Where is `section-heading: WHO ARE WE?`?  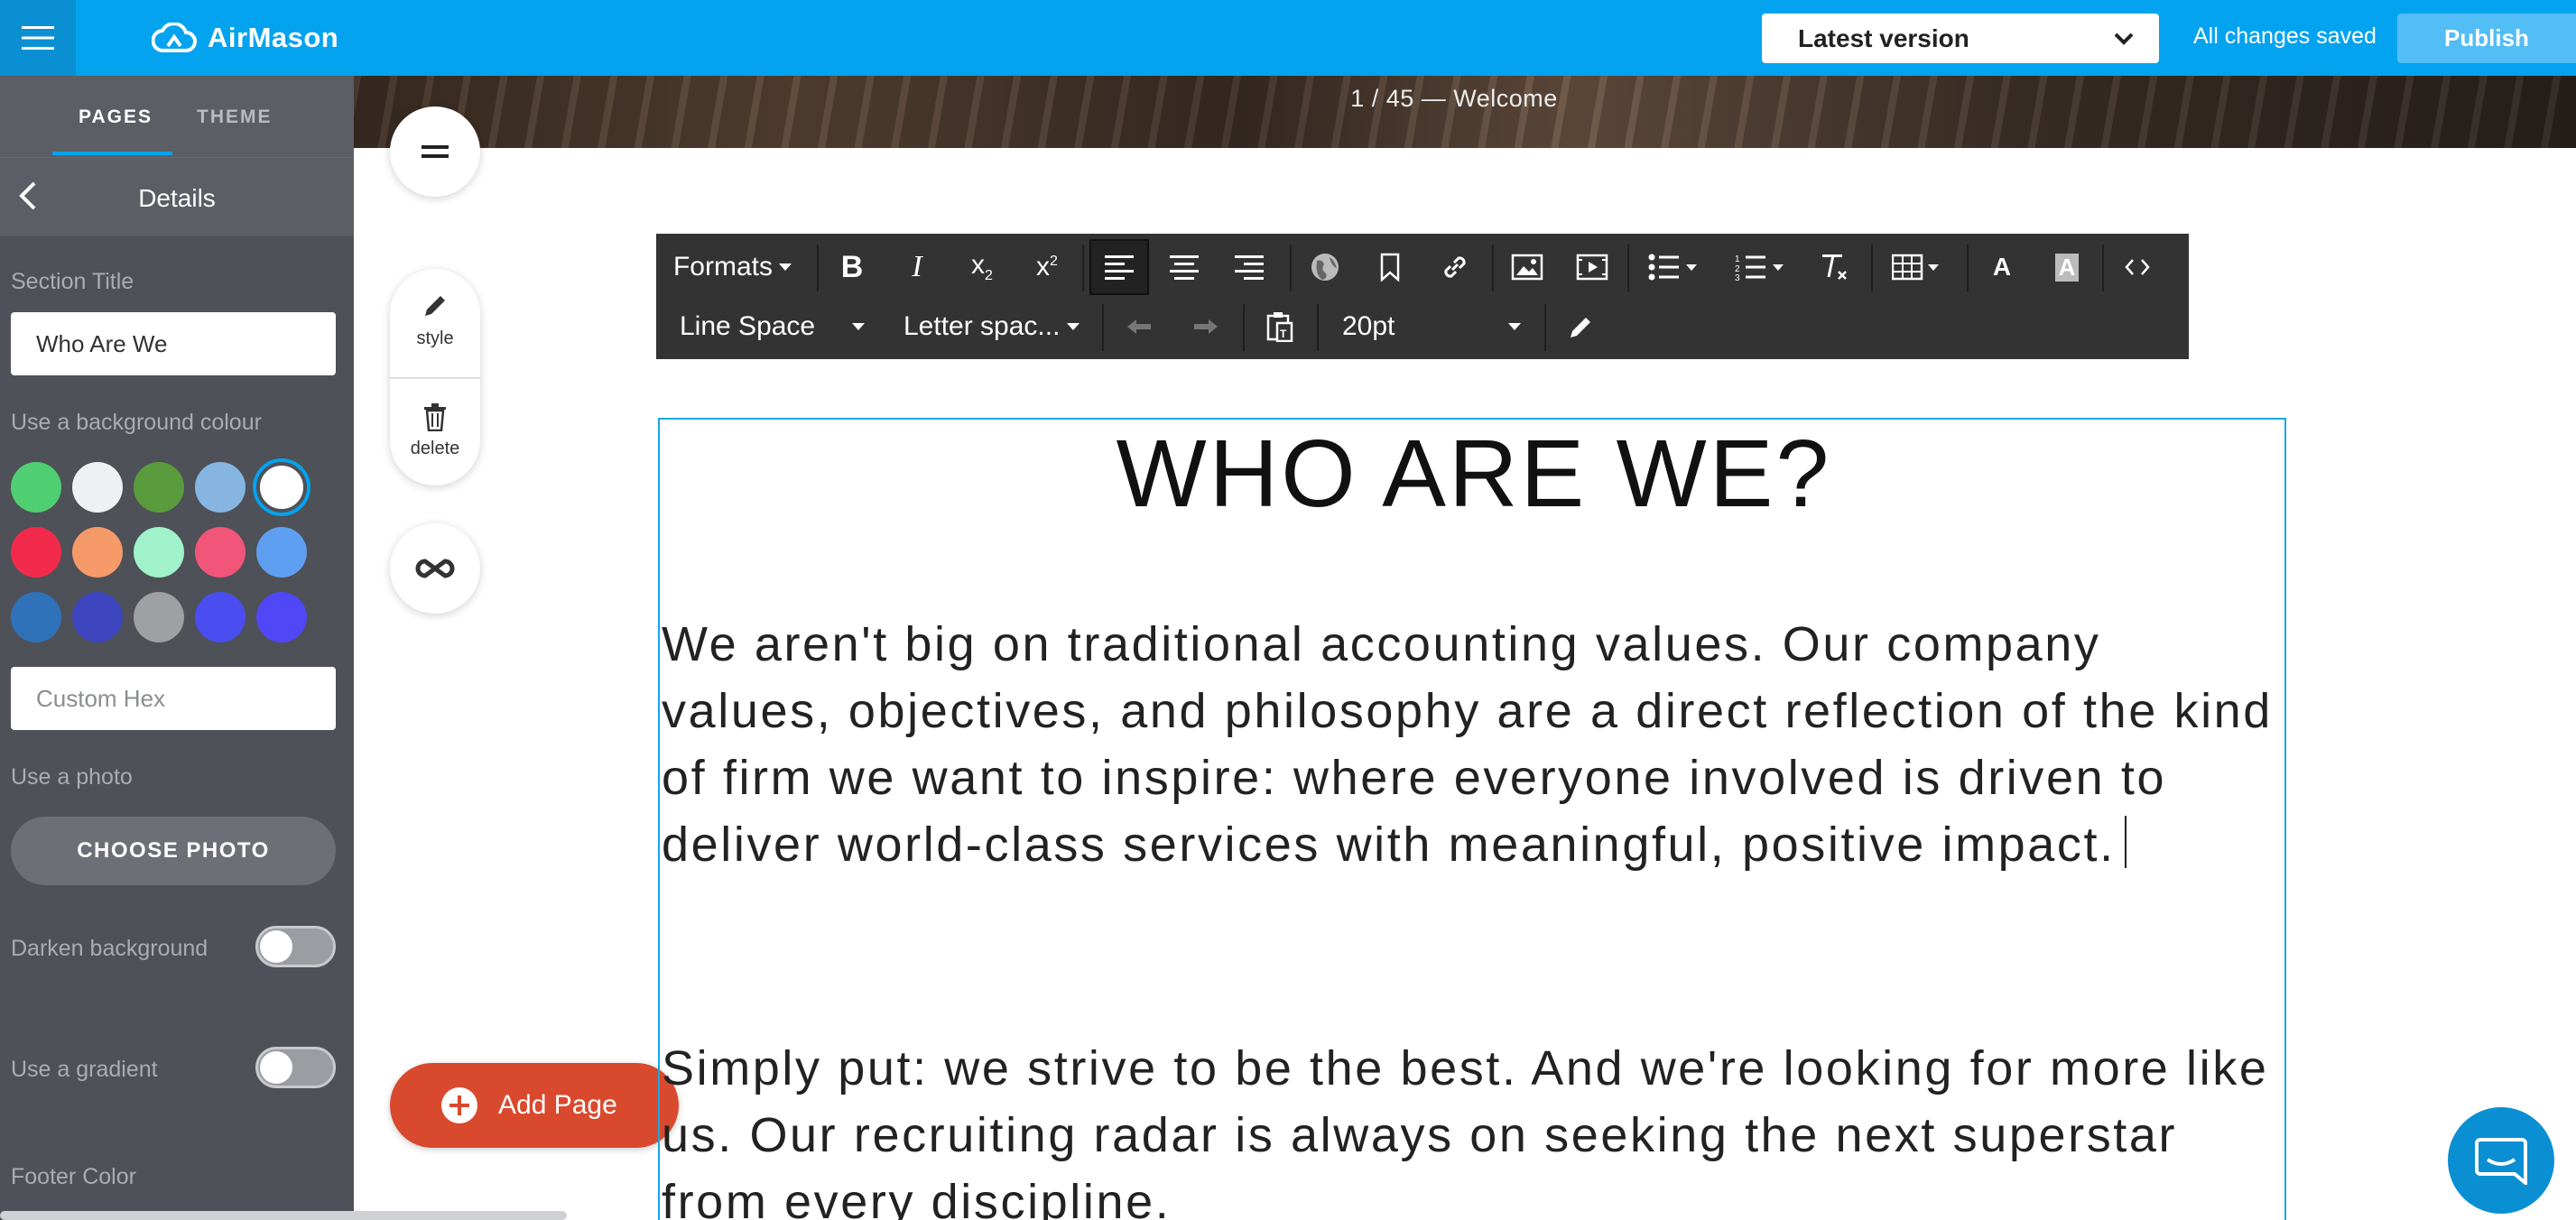 section-heading: WHO ARE WE? is located at coordinates (1474, 474).